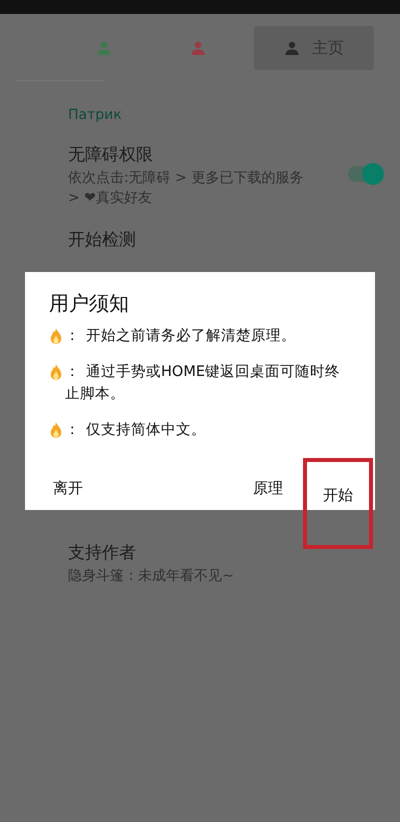  Describe the element at coordinates (95, 115) in the screenshot. I see `section-title: Патрик` at that location.